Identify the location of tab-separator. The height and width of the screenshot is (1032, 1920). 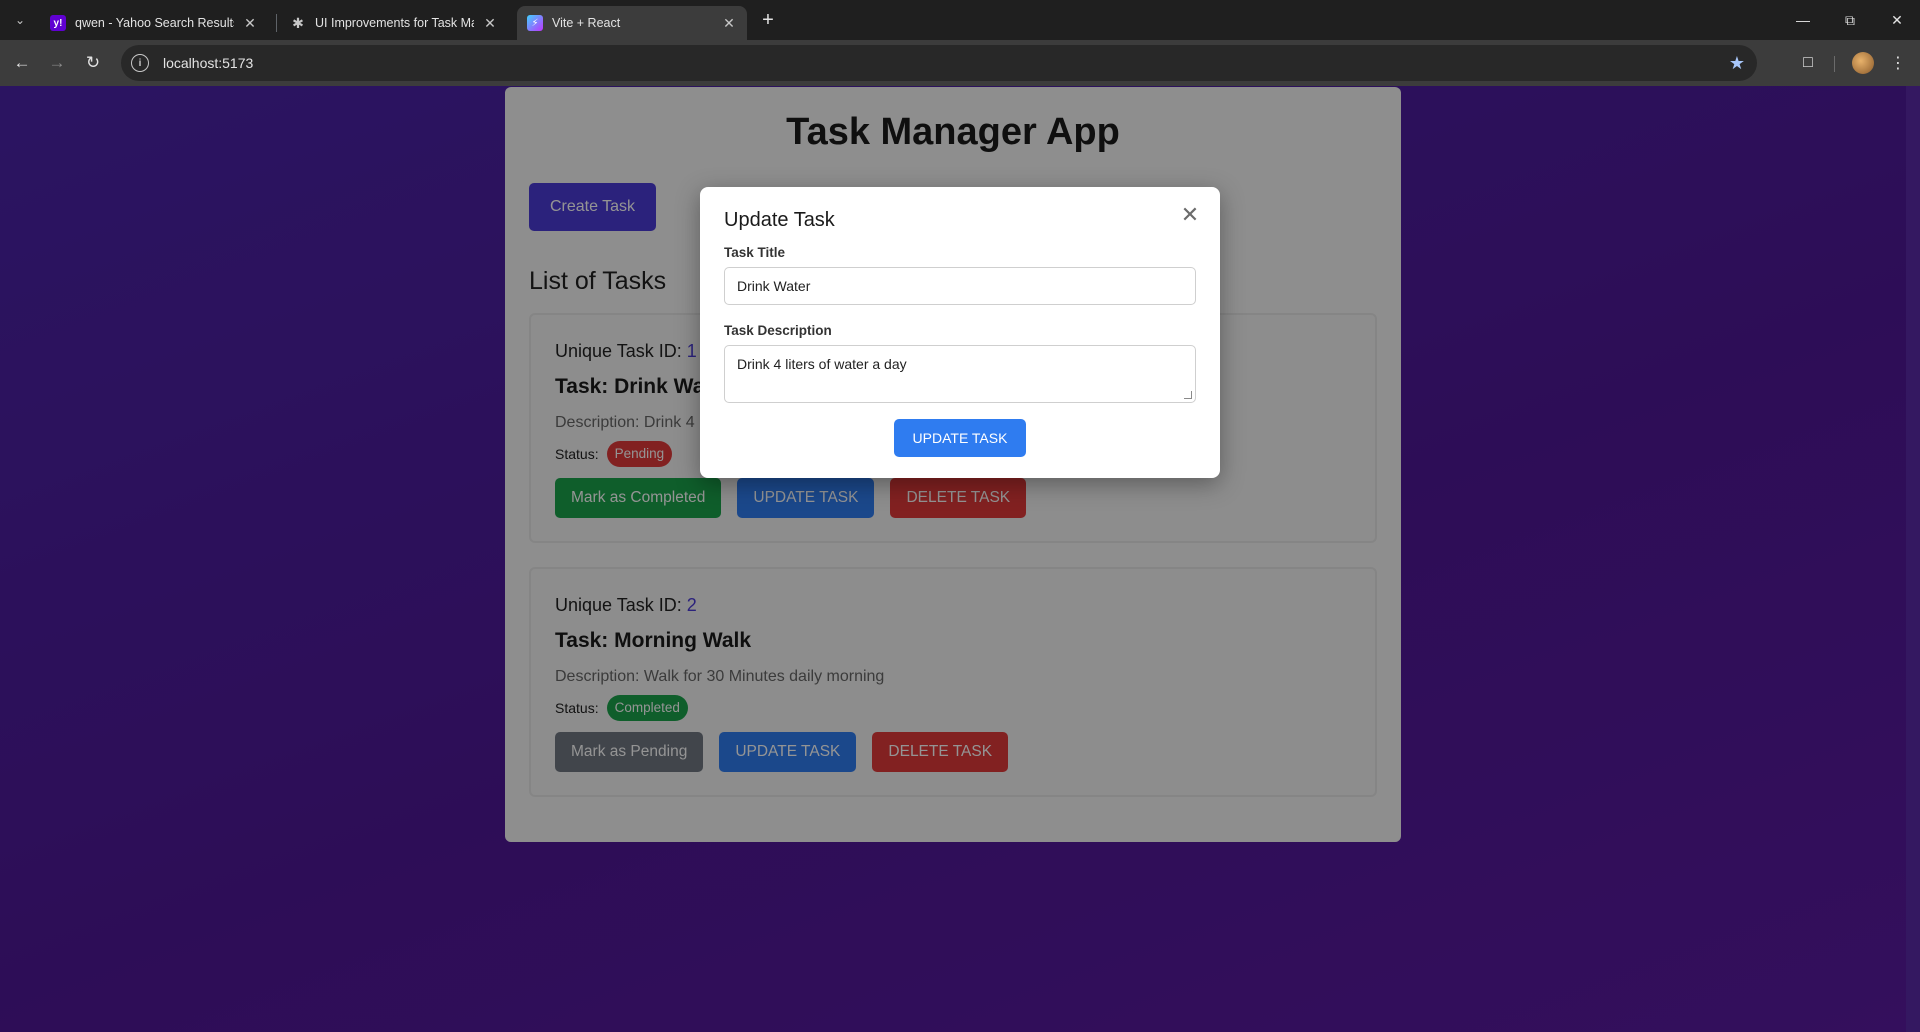
(276, 23).